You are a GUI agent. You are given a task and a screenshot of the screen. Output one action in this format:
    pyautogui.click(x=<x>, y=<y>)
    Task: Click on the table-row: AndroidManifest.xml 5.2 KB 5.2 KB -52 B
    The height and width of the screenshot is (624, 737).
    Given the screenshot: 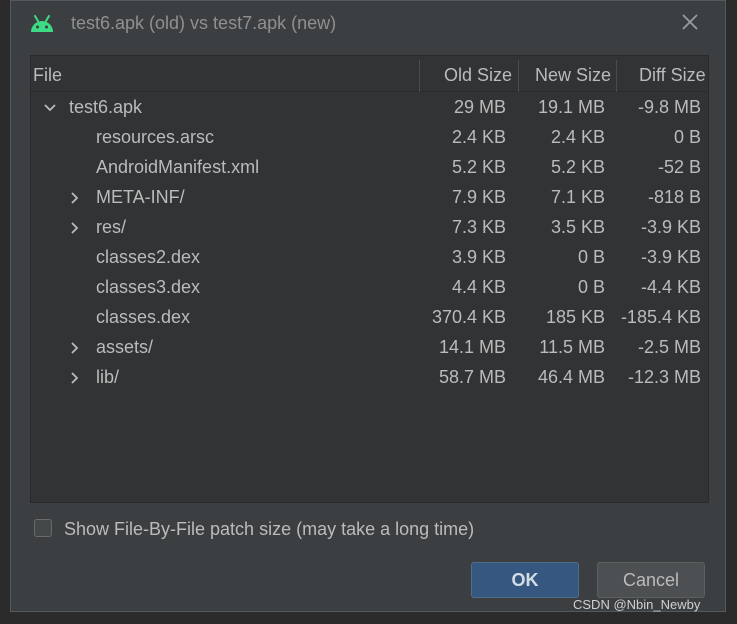 What is the action you would take?
    pyautogui.click(x=369, y=168)
    